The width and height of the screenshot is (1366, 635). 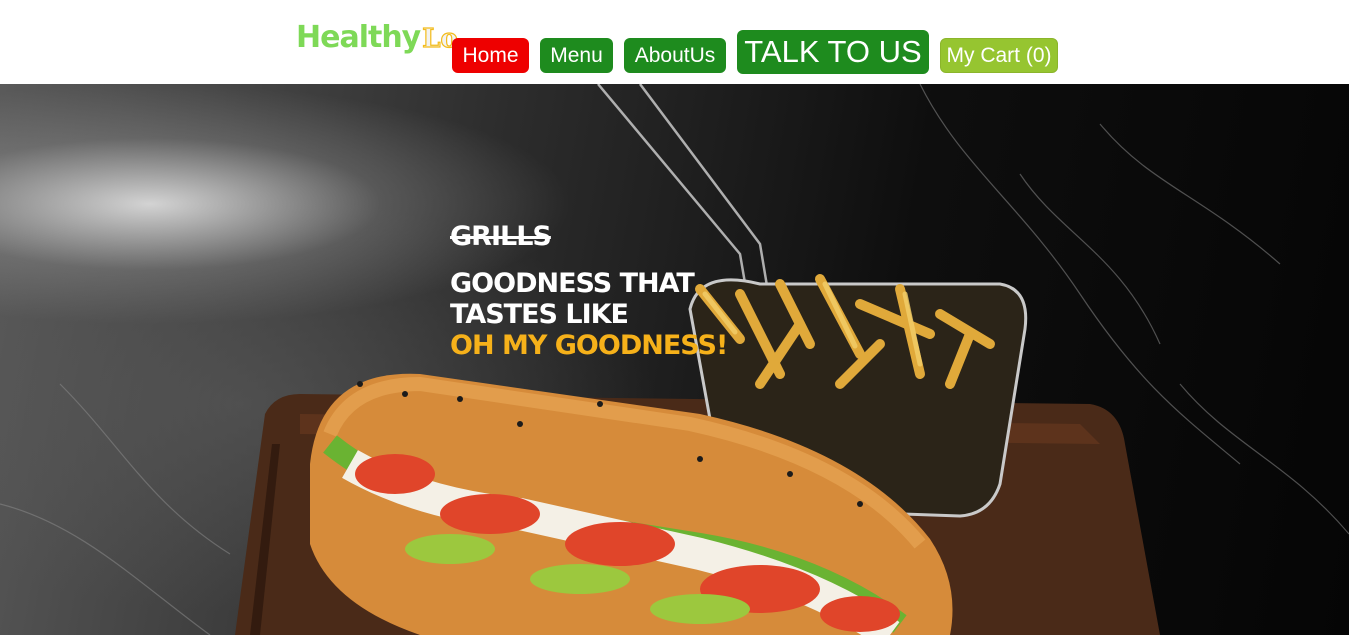 What do you see at coordinates (501, 236) in the screenshot?
I see `hero-brand-grills: GRILLS` at bounding box center [501, 236].